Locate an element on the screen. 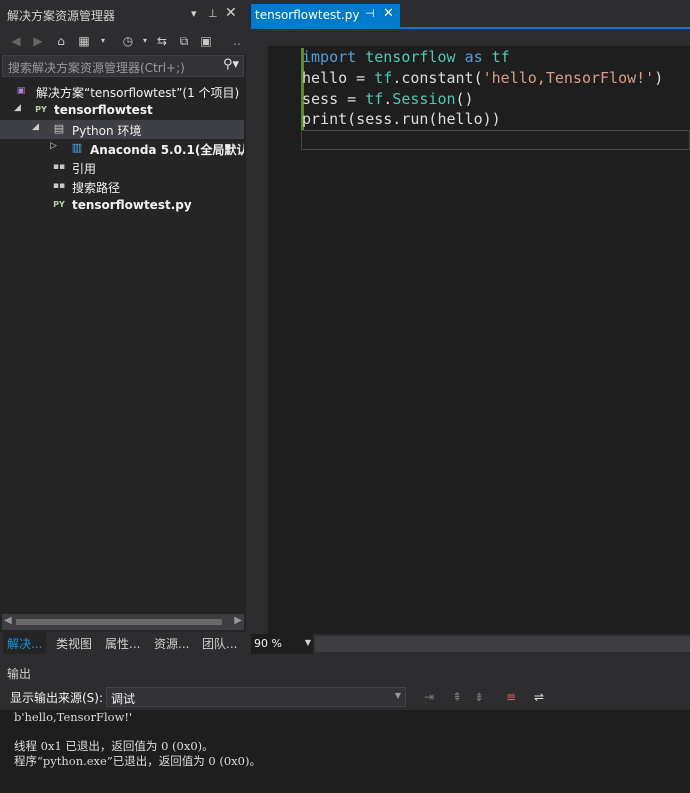 The width and height of the screenshot is (690, 793). code-token: 'hello,TensorFlow!' is located at coordinates (568, 78).